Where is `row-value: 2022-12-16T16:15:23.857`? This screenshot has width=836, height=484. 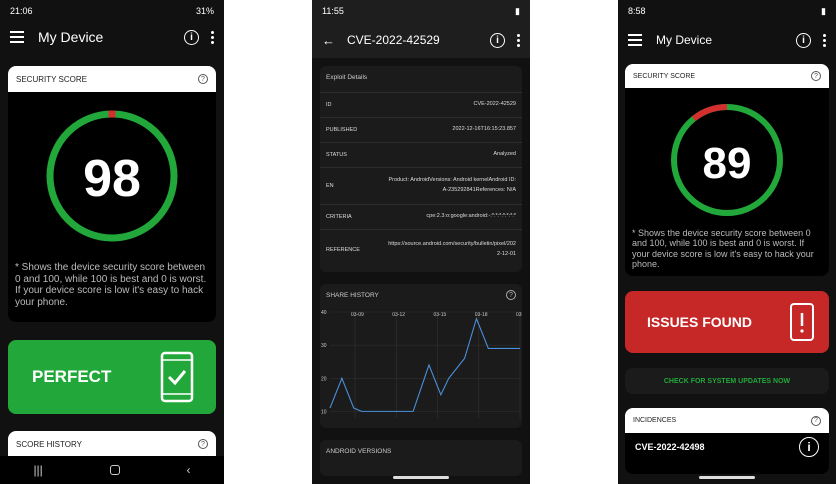
row-value: 2022-12-16T16:15:23.857 is located at coordinates (484, 129).